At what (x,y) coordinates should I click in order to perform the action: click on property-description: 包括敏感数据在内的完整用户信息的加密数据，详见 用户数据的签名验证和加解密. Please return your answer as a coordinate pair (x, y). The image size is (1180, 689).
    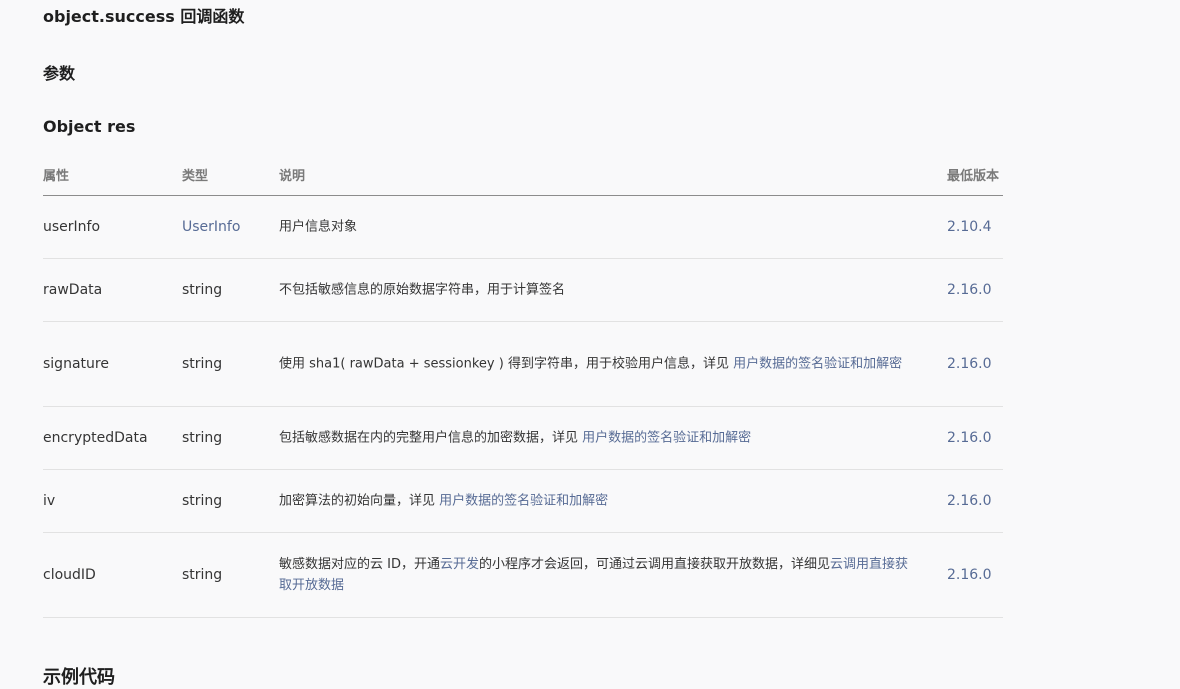
    Looking at the image, I should click on (599, 438).